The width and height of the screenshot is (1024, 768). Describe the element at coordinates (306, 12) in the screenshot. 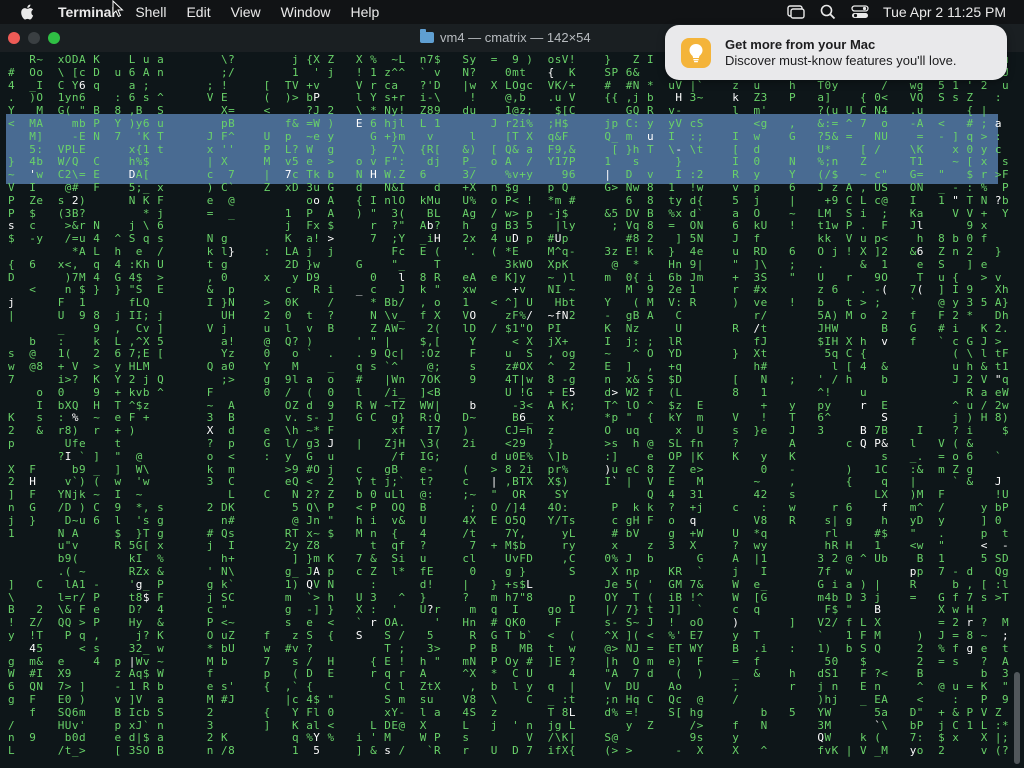

I see `menu-window: Window` at that location.